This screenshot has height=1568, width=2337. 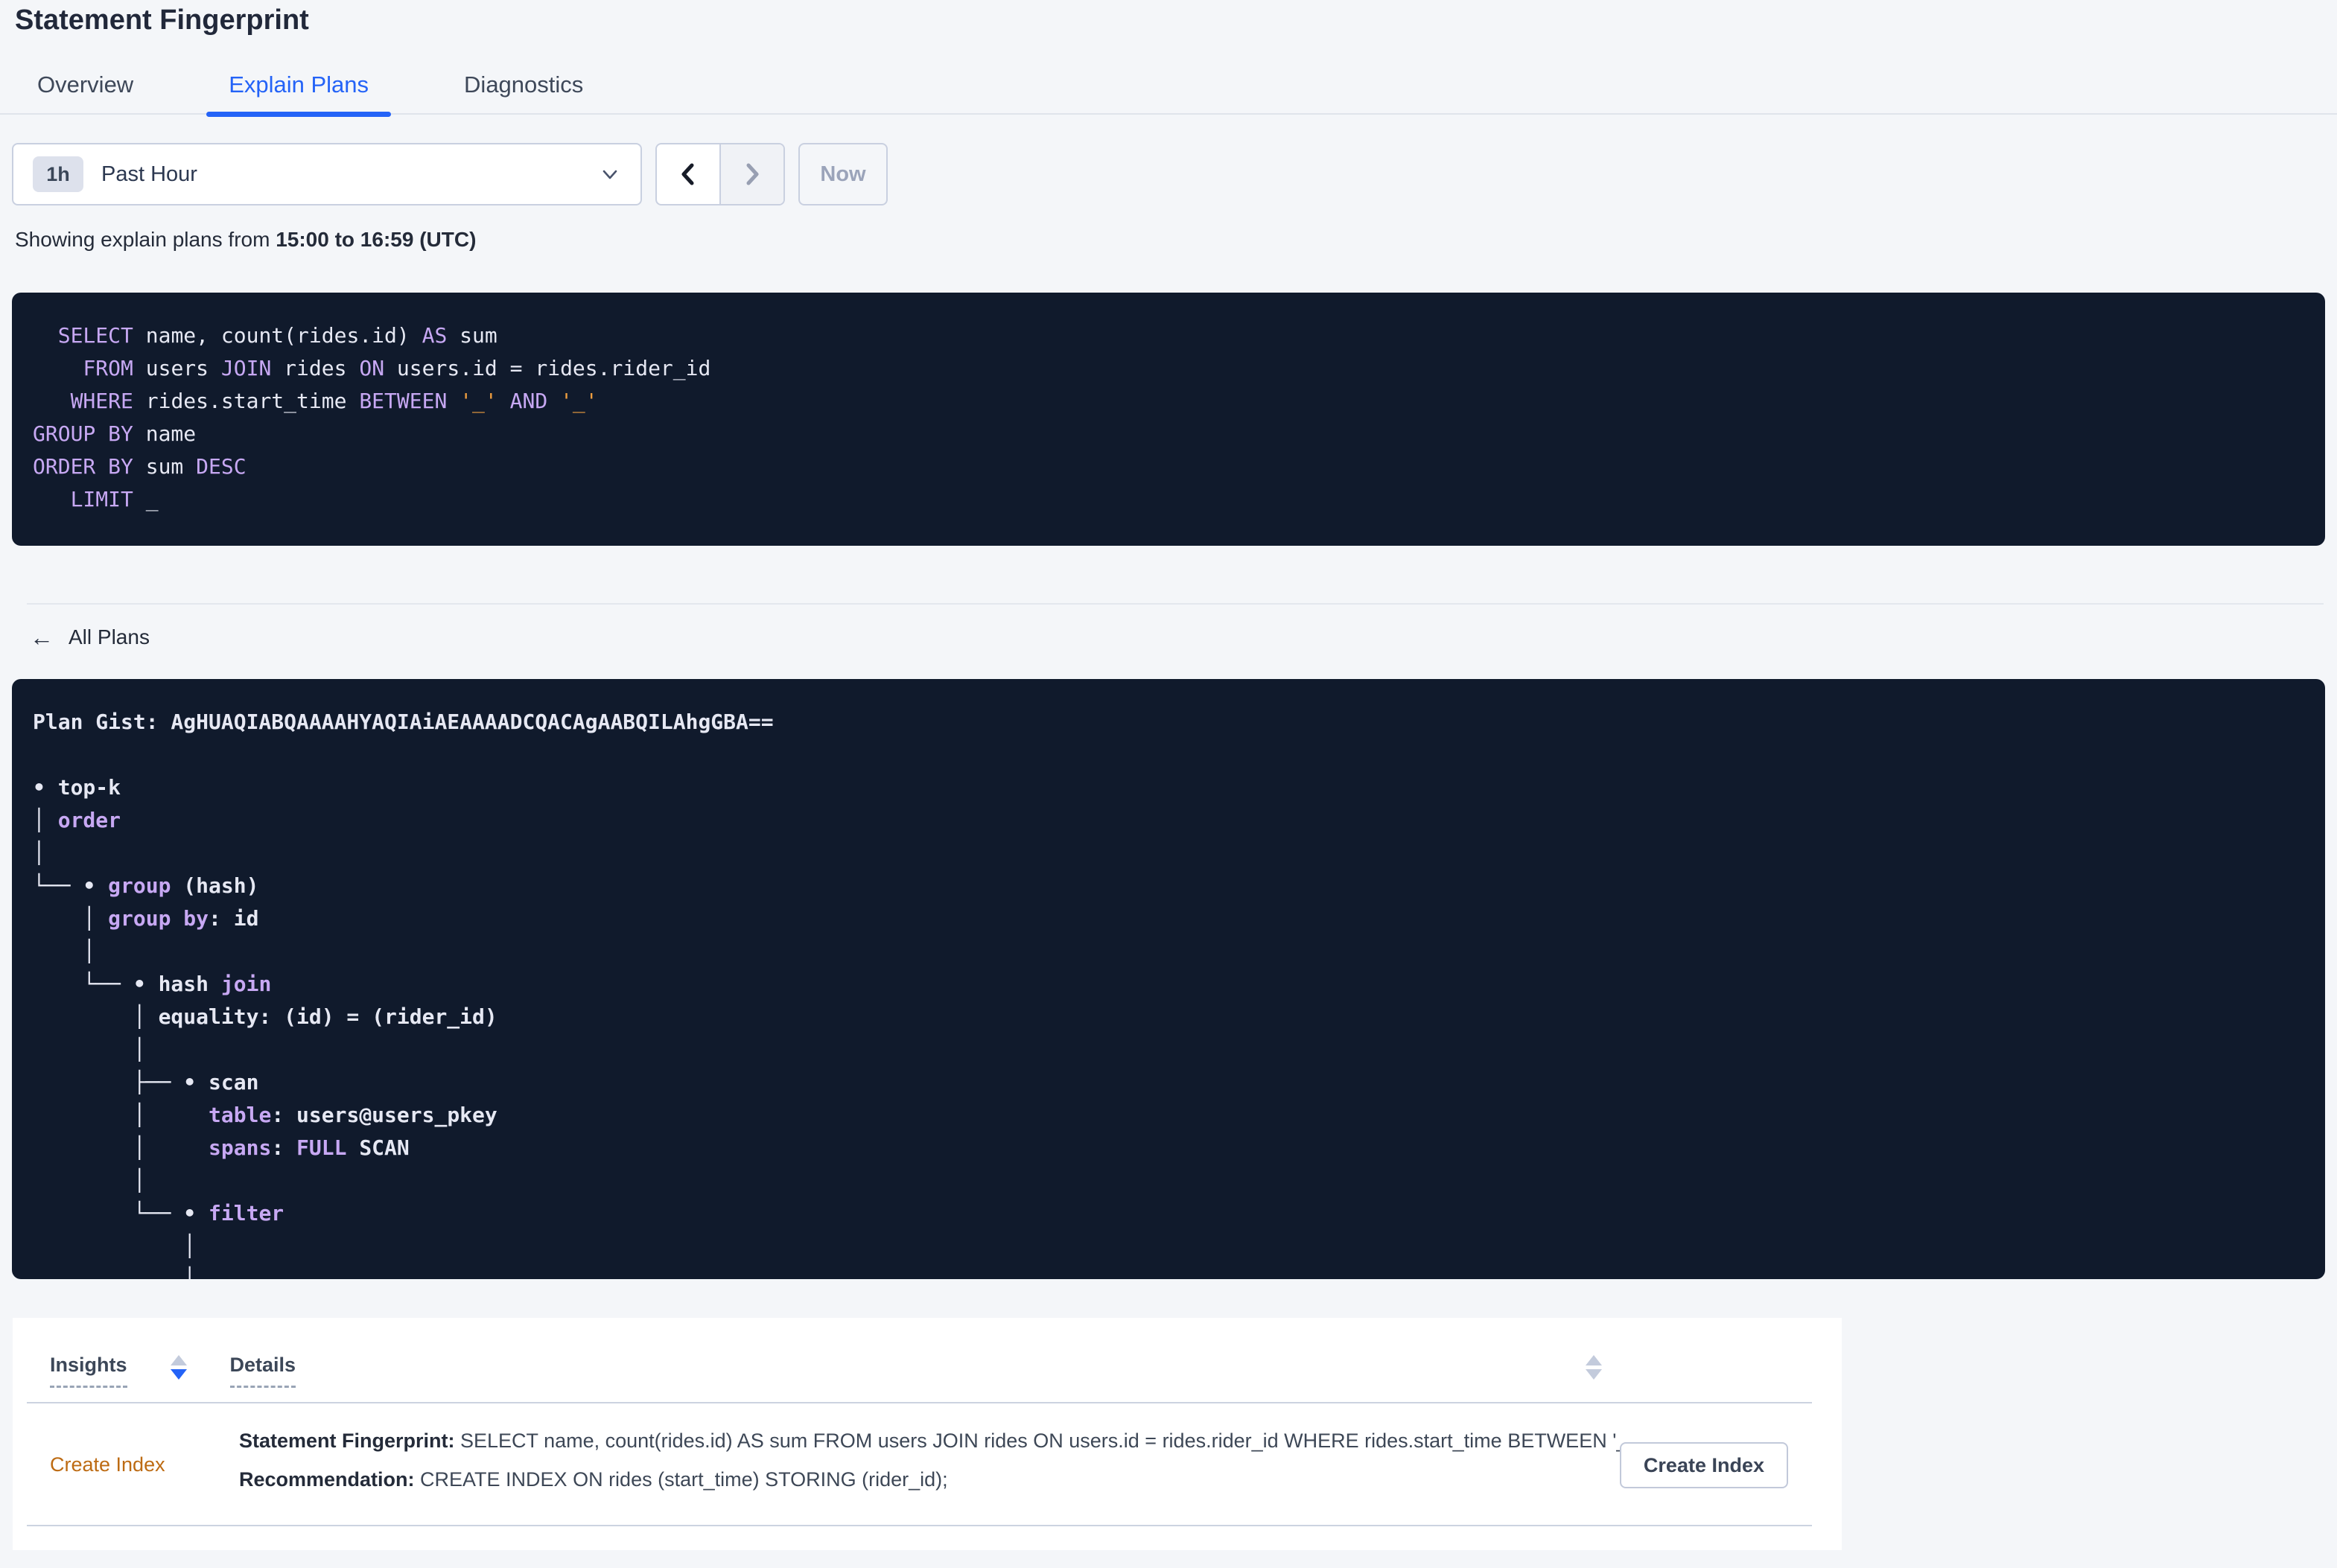 What do you see at coordinates (149, 174) in the screenshot?
I see `interval-label: Past Hour` at bounding box center [149, 174].